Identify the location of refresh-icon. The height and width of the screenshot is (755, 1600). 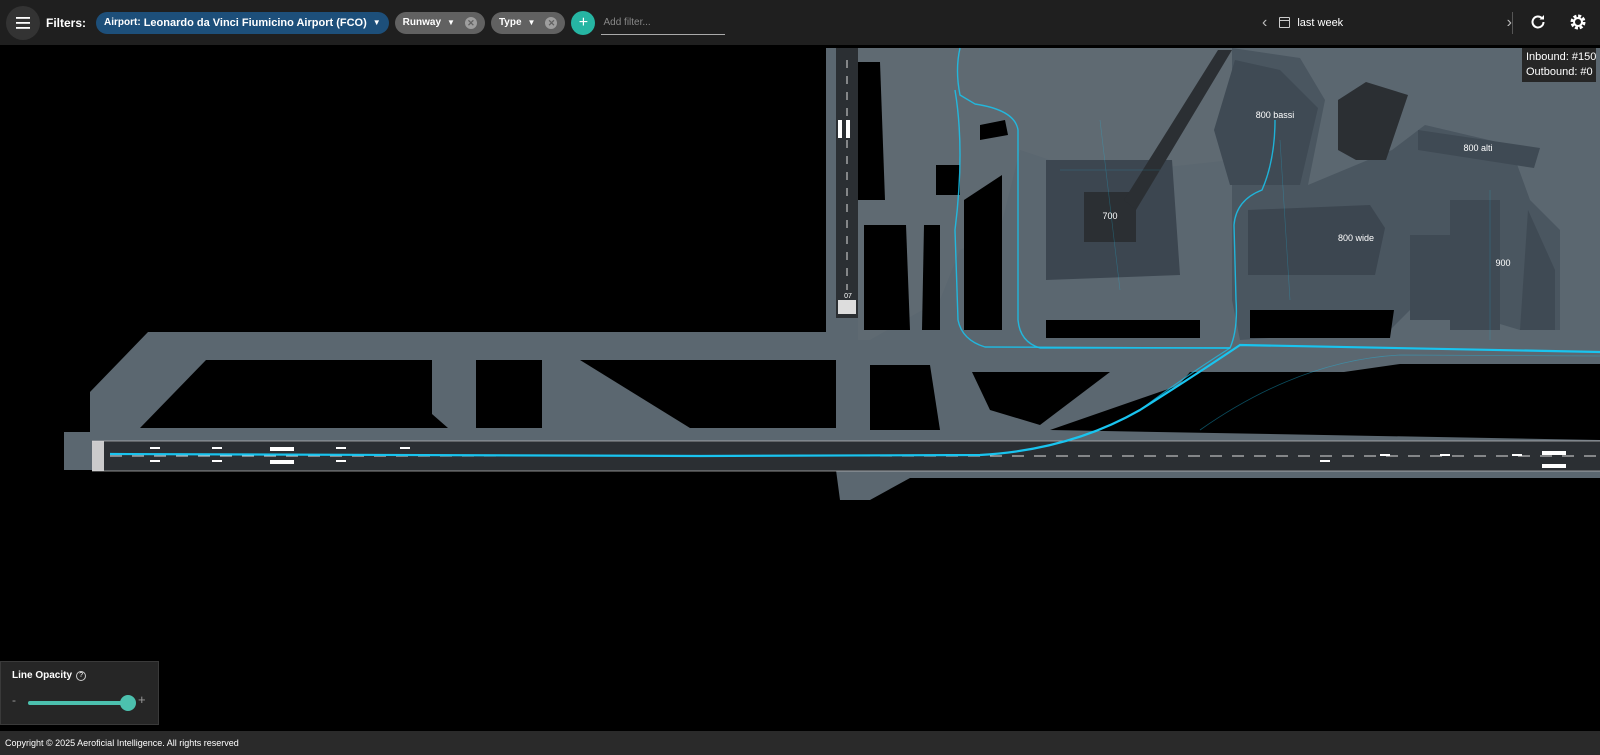
(1538, 22).